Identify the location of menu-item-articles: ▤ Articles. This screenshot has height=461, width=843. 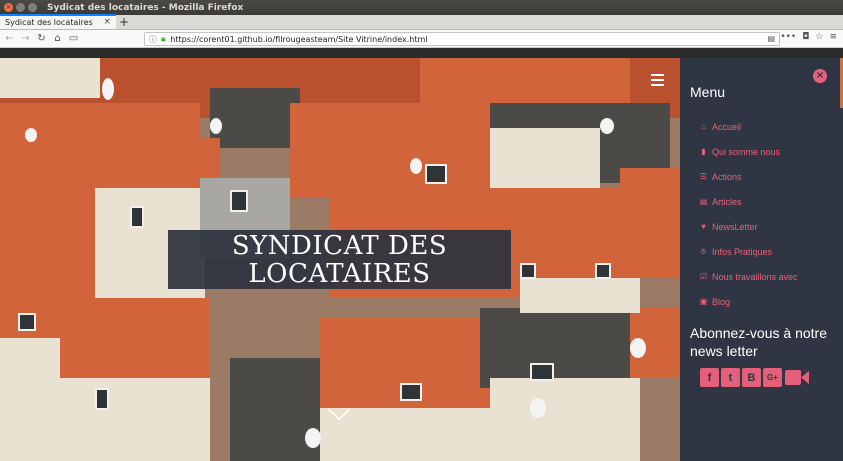
(748, 201).